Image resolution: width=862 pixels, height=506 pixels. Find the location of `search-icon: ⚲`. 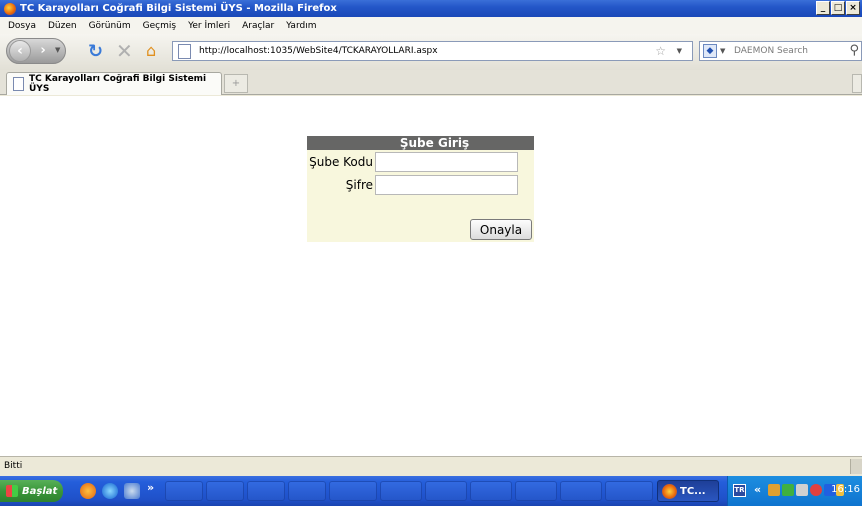

search-icon: ⚲ is located at coordinates (854, 50).